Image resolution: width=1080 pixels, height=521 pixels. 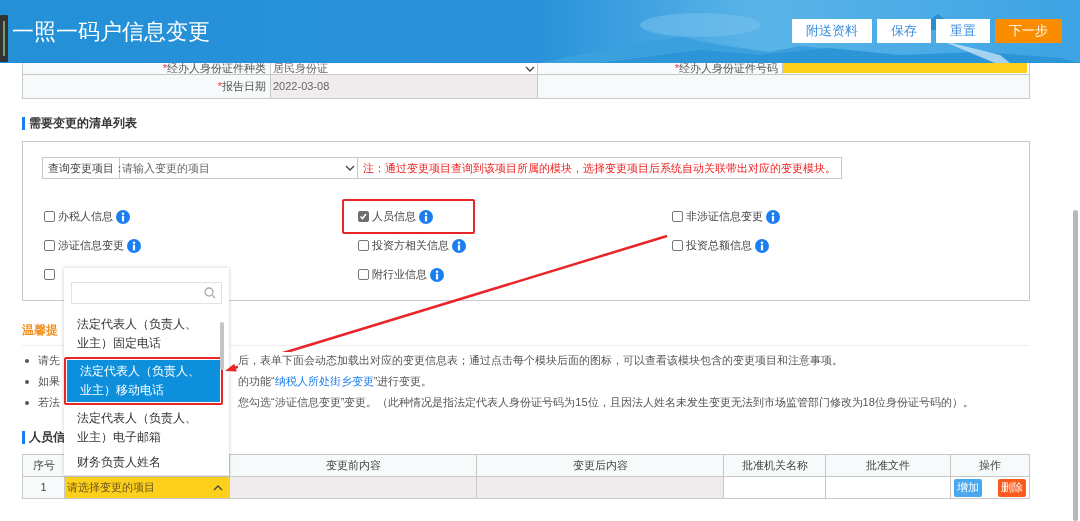 What do you see at coordinates (241, 86) in the screenshot?
I see `field-label: *报告日期` at bounding box center [241, 86].